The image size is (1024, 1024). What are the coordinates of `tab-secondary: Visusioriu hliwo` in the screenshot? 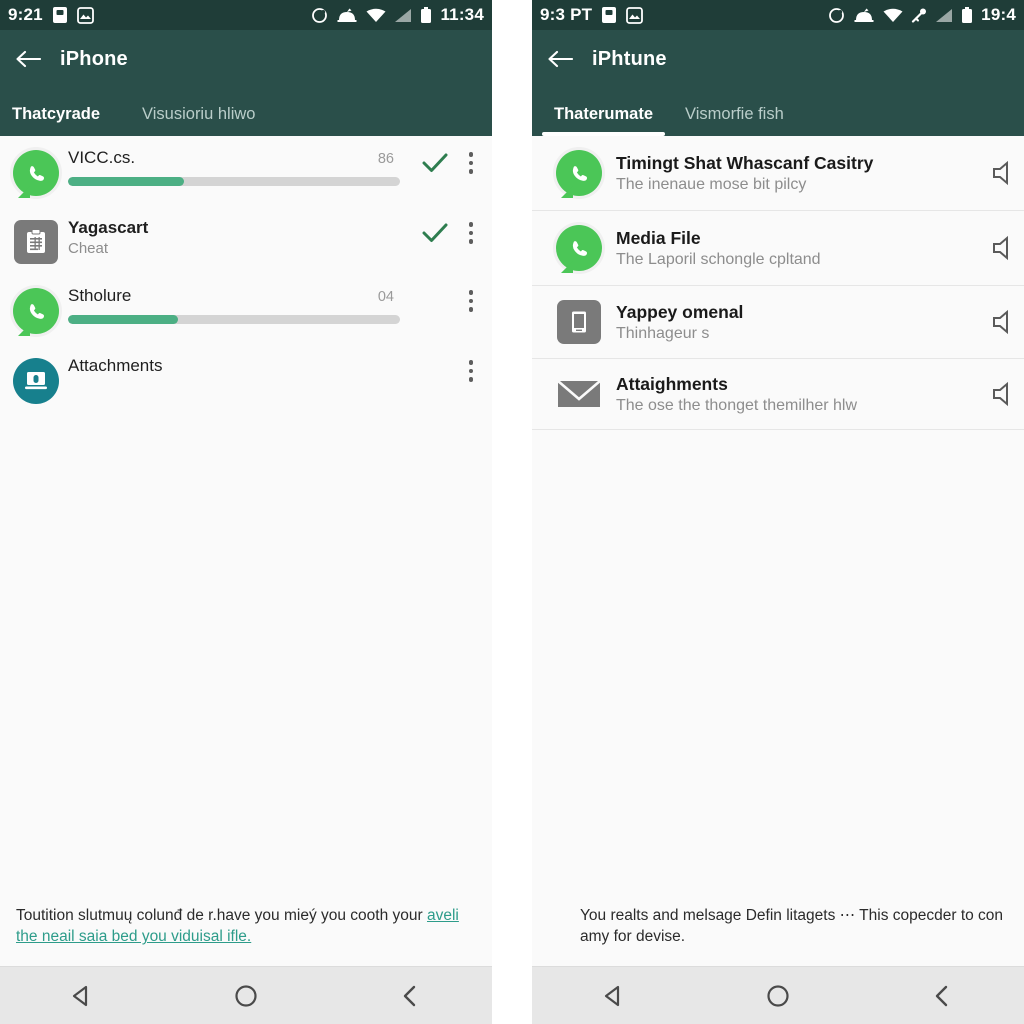 It's located at (213, 120).